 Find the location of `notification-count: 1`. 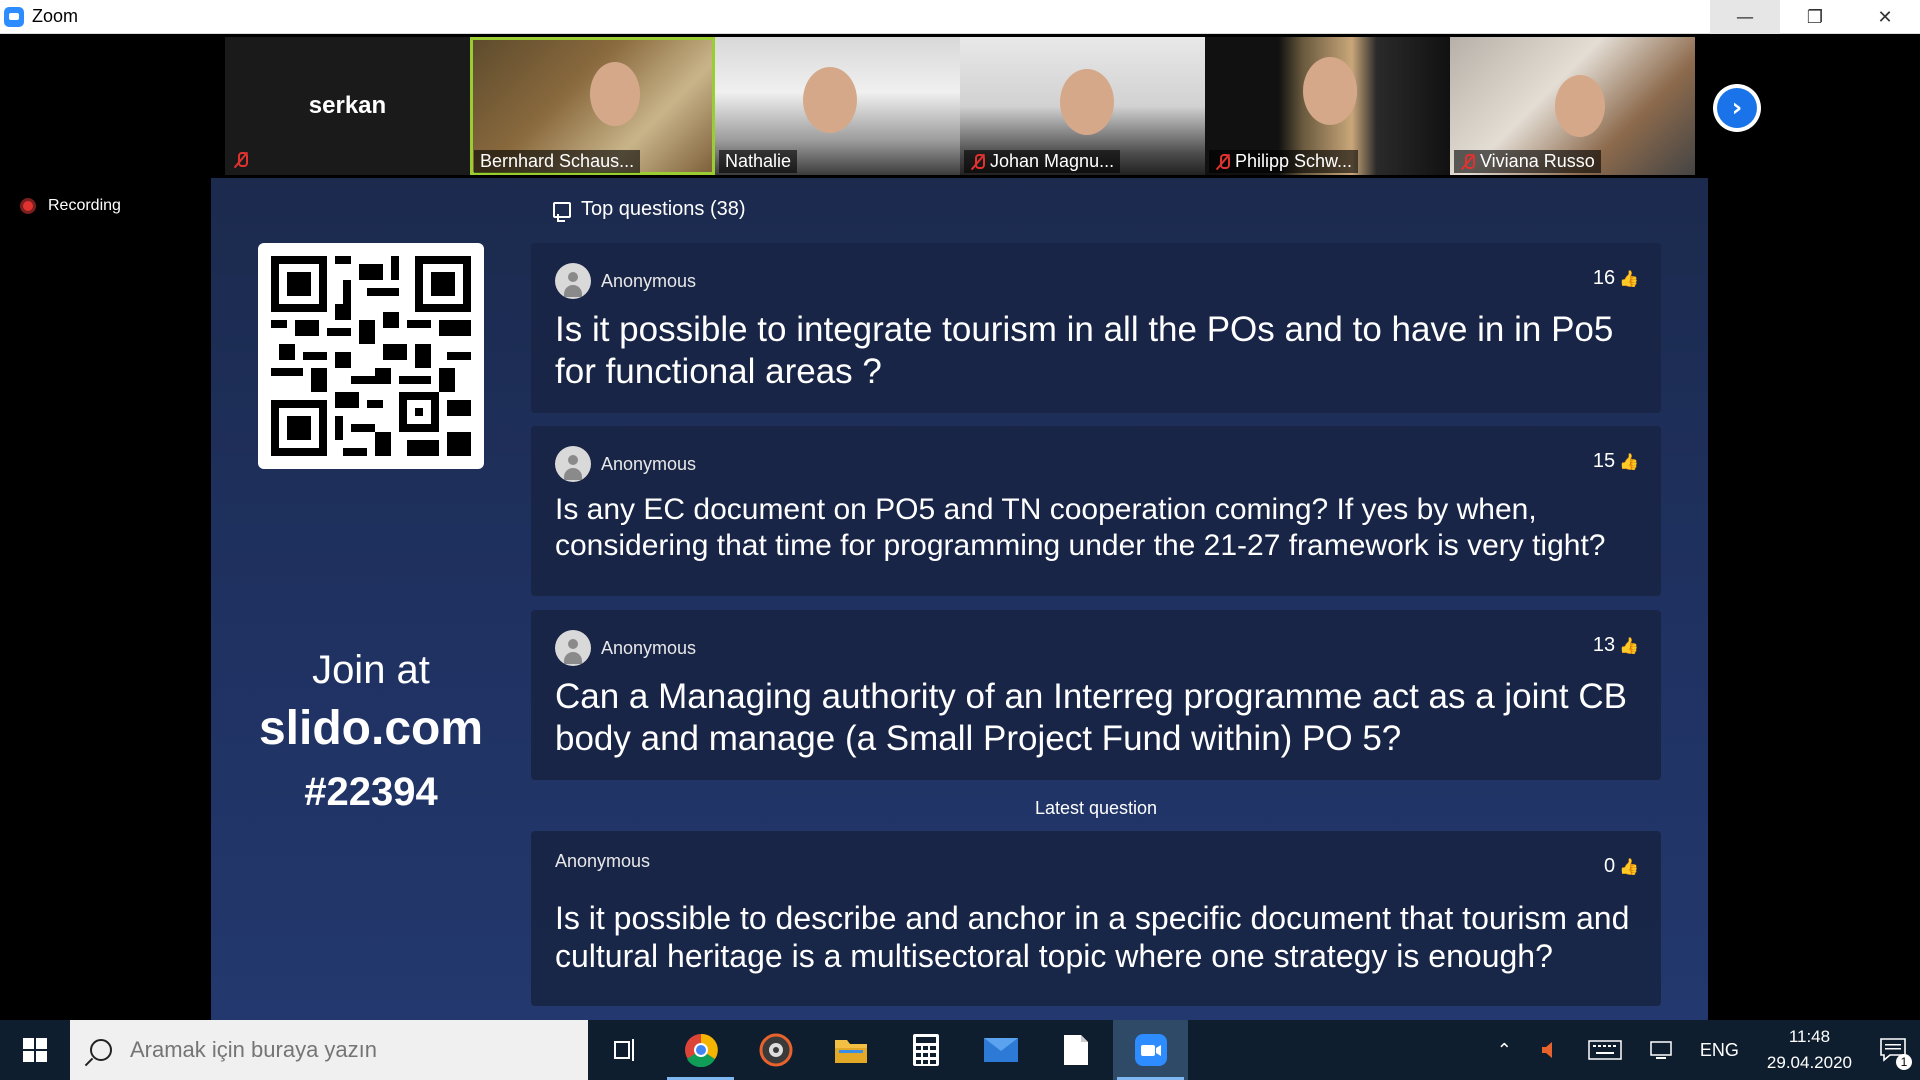

notification-count: 1 is located at coordinates (1904, 1062).